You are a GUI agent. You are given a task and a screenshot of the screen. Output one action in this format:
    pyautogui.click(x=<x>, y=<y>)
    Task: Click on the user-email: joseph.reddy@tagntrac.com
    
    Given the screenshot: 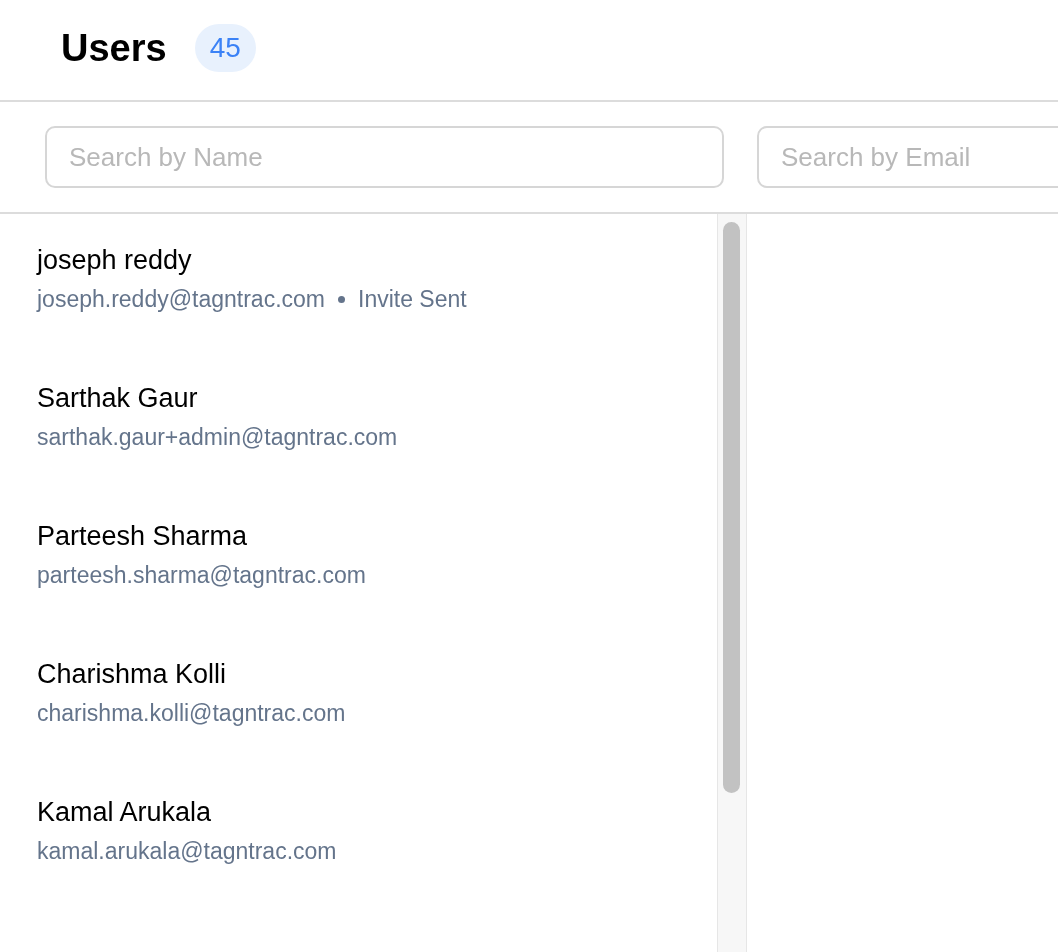 What is the action you would take?
    pyautogui.click(x=181, y=299)
    